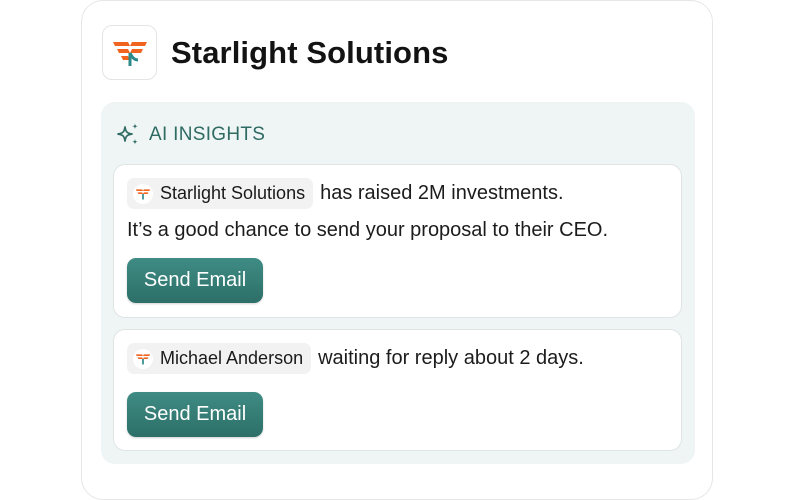  What do you see at coordinates (310, 52) in the screenshot?
I see `company-name: Starlight Solutions` at bounding box center [310, 52].